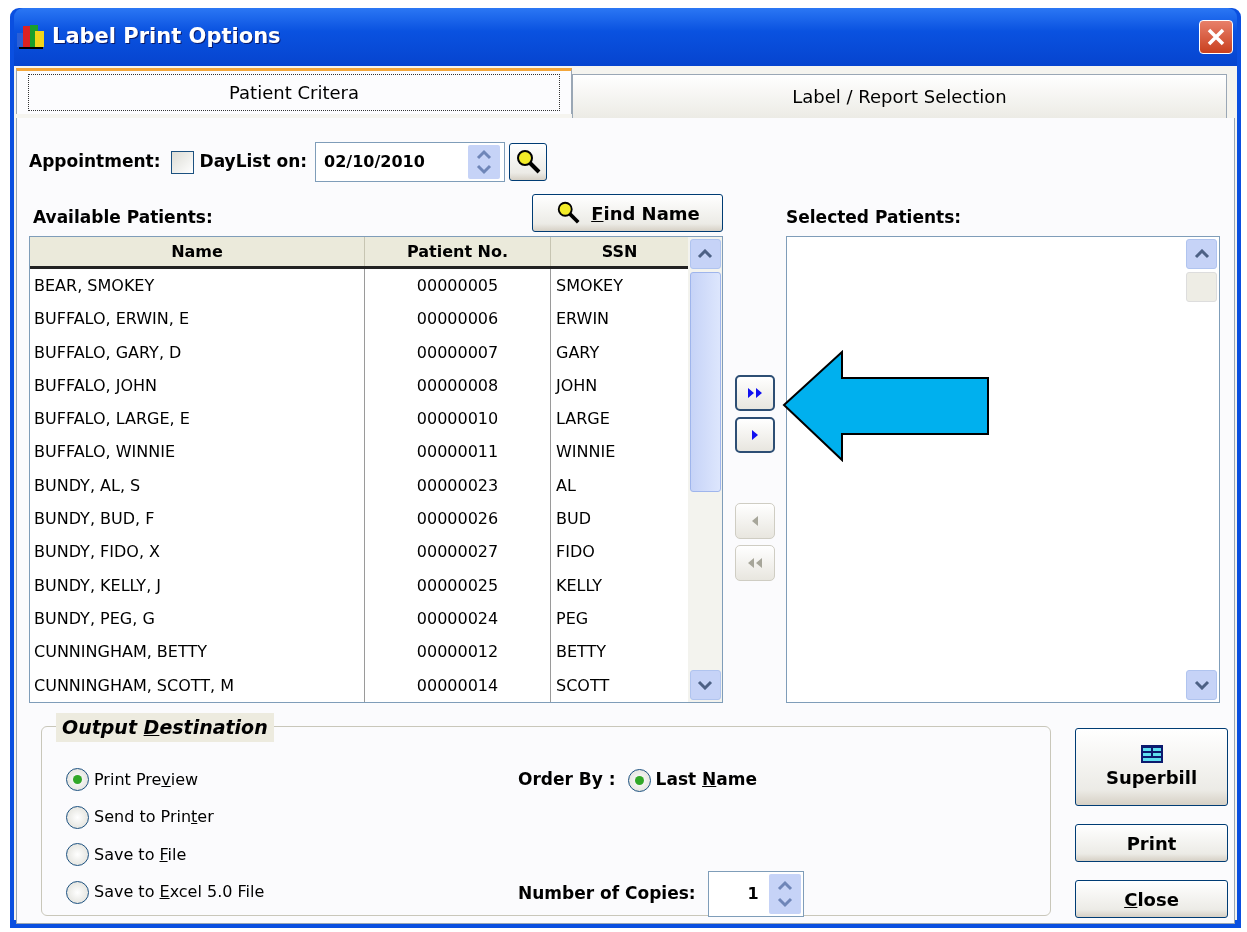  I want to click on table-cell: 00000008, so click(458, 385).